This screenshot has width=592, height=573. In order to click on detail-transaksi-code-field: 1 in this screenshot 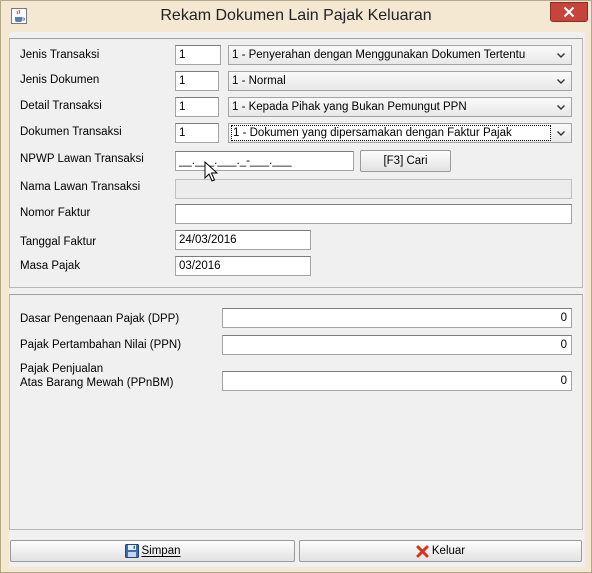, I will do `click(197, 107)`.